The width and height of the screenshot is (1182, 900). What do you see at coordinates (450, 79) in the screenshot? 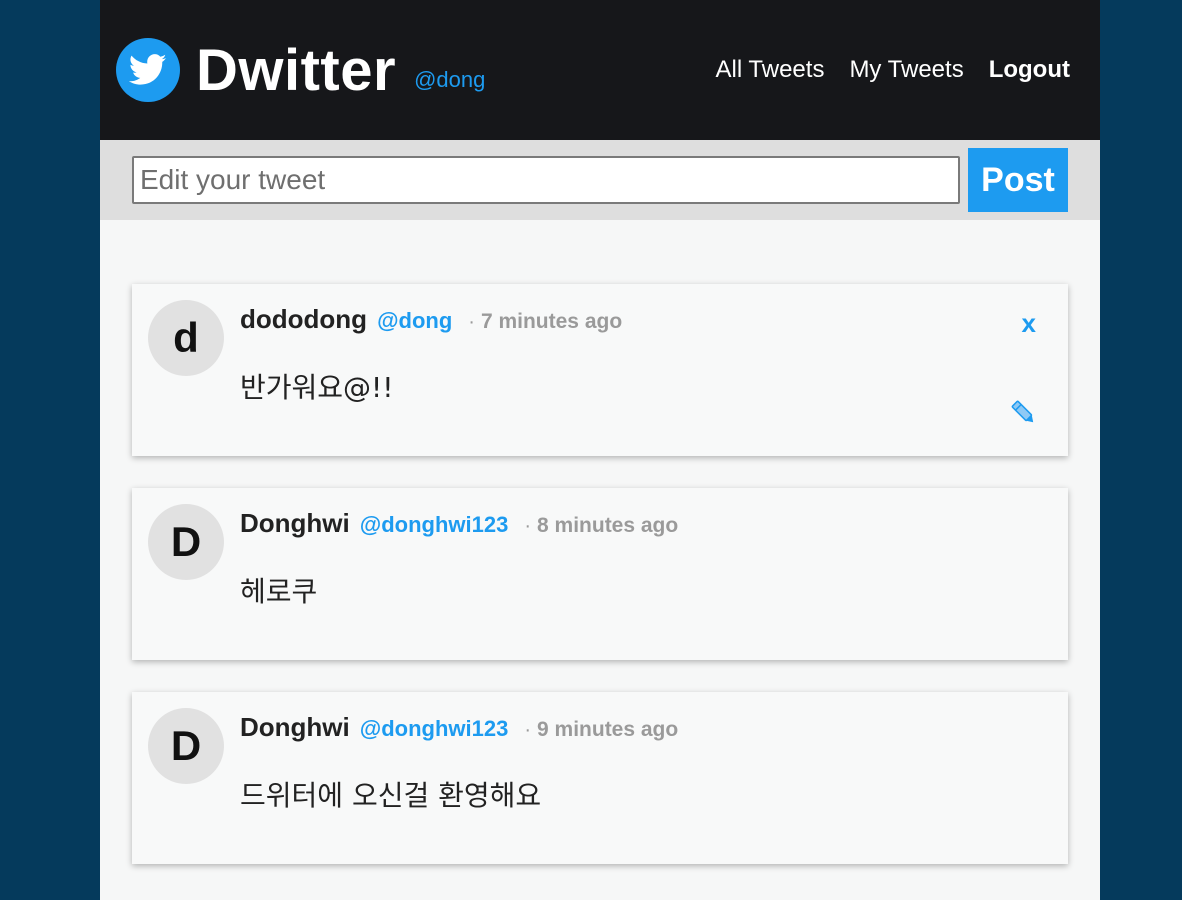
I see `current-username: @dong` at bounding box center [450, 79].